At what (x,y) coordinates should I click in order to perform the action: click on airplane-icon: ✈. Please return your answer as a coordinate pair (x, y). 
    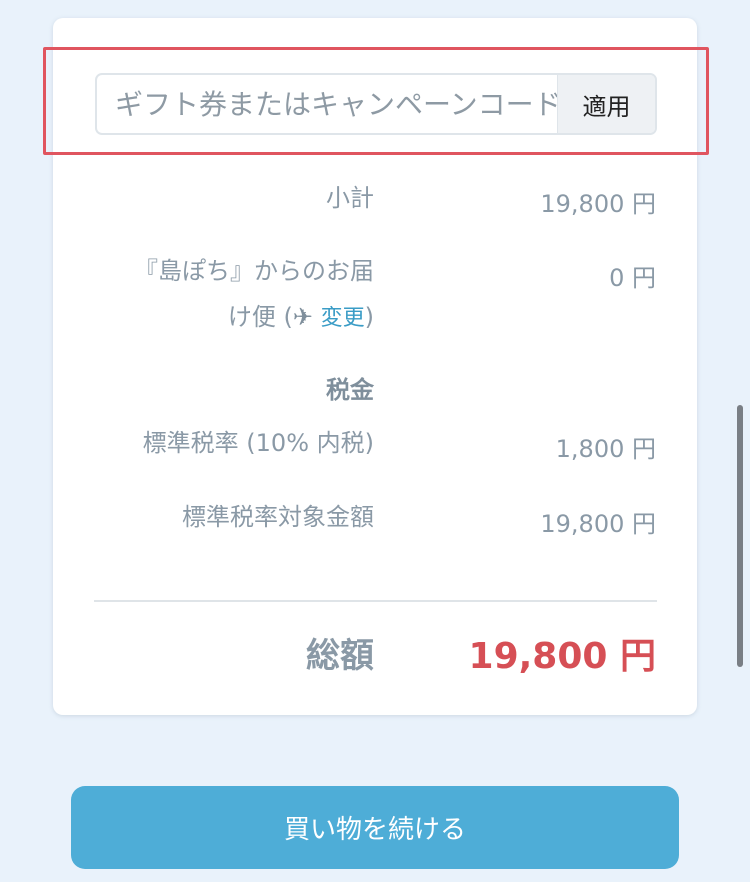
    Looking at the image, I should click on (302, 317).